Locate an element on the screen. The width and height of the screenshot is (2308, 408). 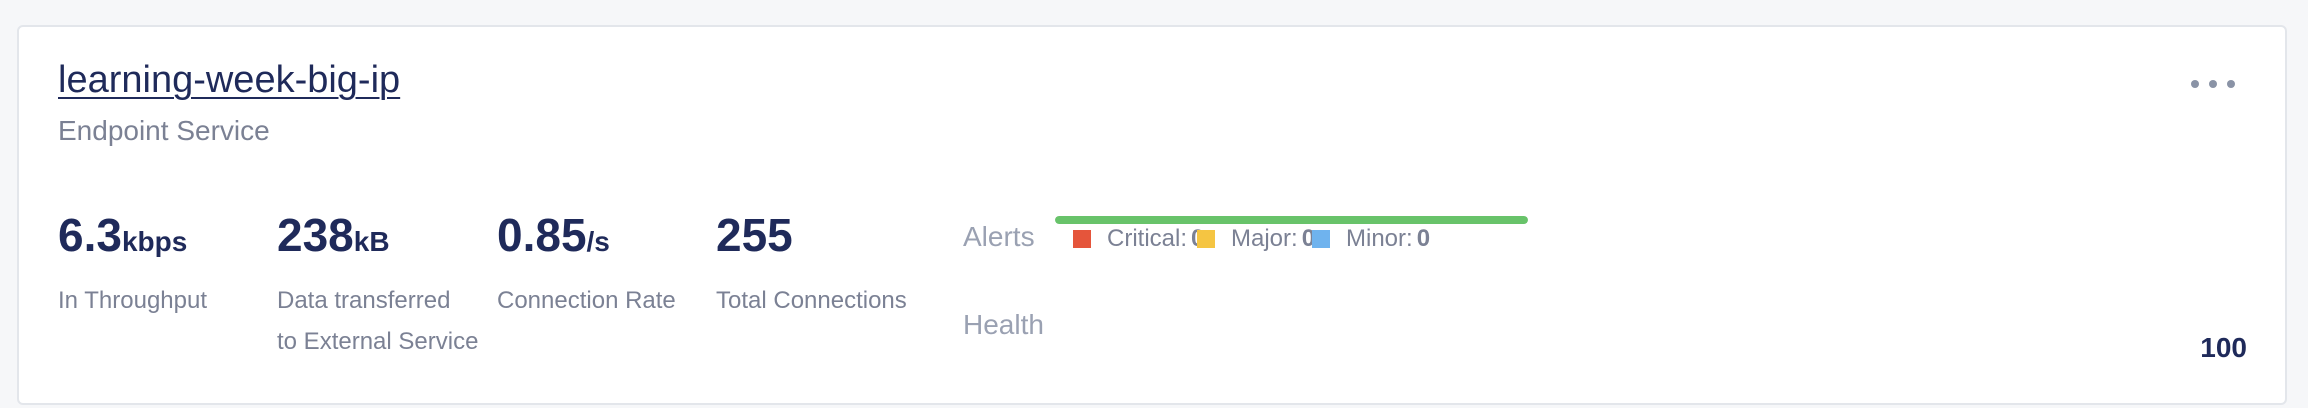
service-title-link: learning-week-big-ip is located at coordinates (229, 80).